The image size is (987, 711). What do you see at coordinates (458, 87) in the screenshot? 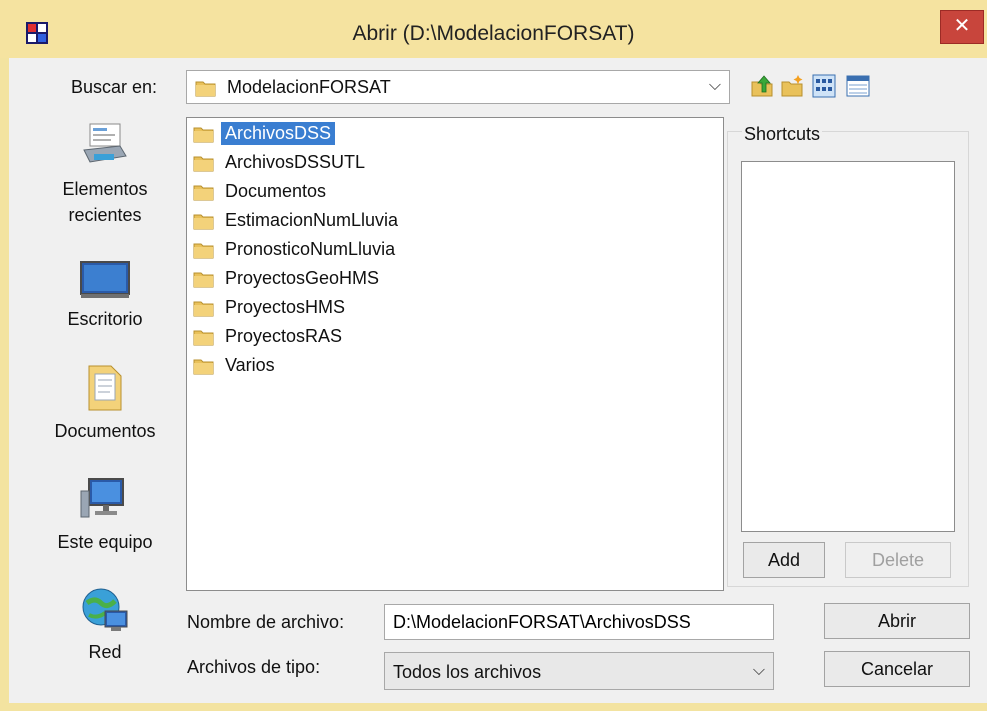
I see `look-in-dropdown: ModelacionFORSAT ⌵` at bounding box center [458, 87].